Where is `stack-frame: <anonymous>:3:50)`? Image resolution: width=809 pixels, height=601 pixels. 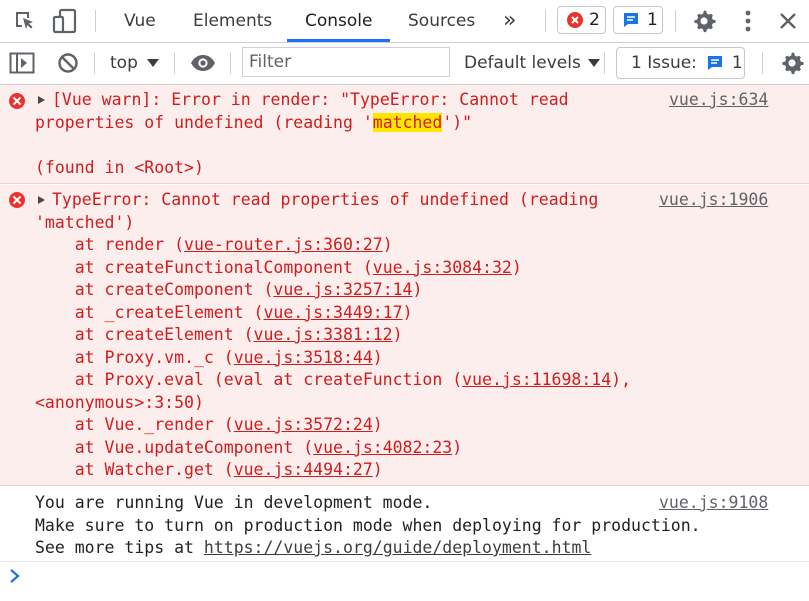 stack-frame: <anonymous>:3:50) is located at coordinates (119, 402).